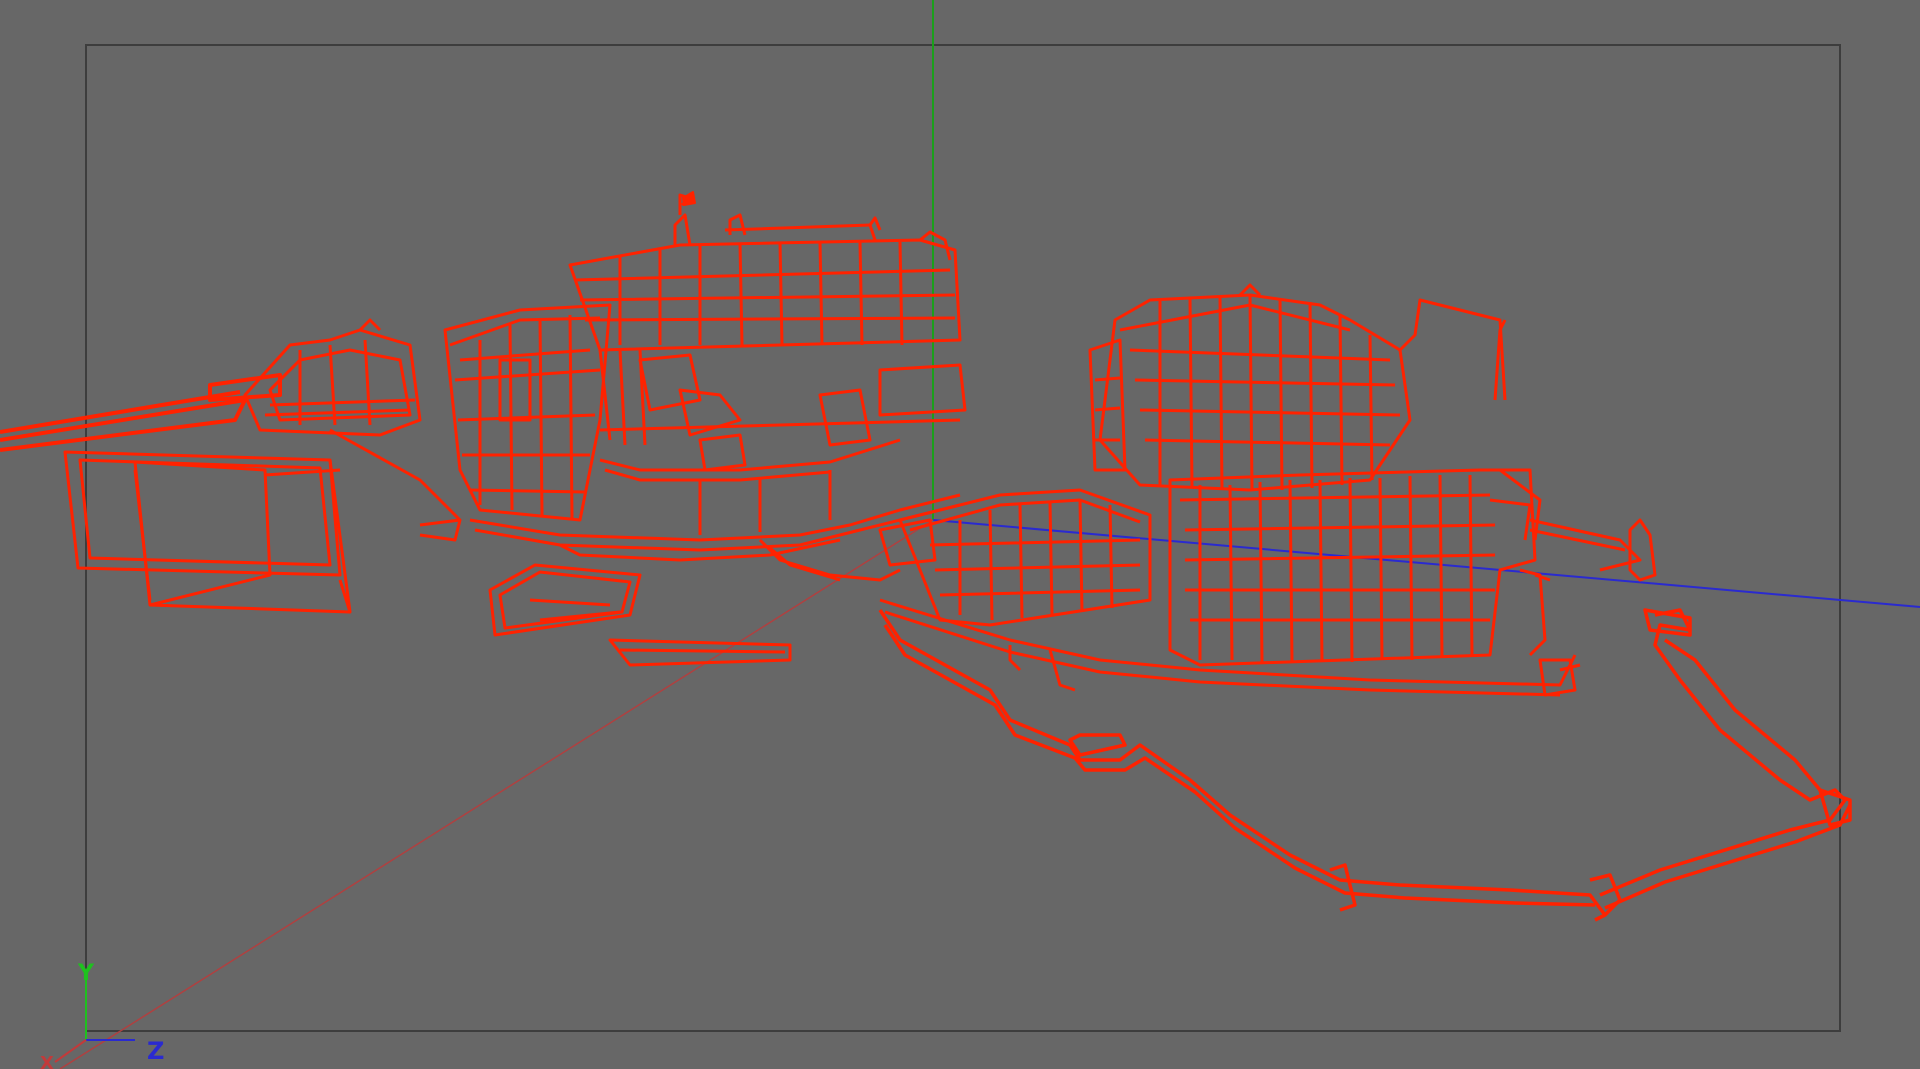  Describe the element at coordinates (767, 332) in the screenshot. I see `wireframe-palace` at that location.